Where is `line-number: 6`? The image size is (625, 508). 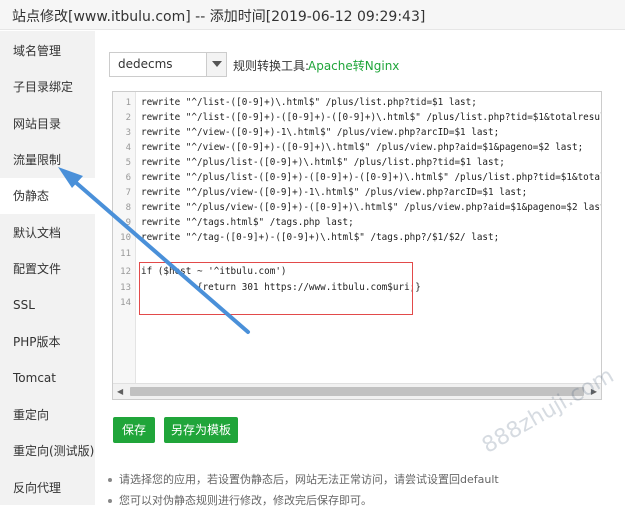
line-number: 6 is located at coordinates (128, 178).